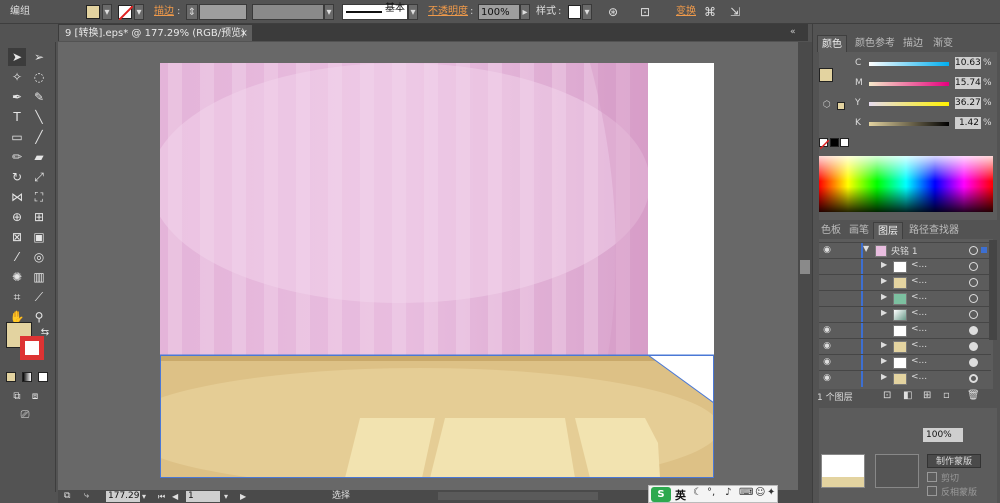  What do you see at coordinates (897, 471) in the screenshot?
I see `mask-thumb` at bounding box center [897, 471].